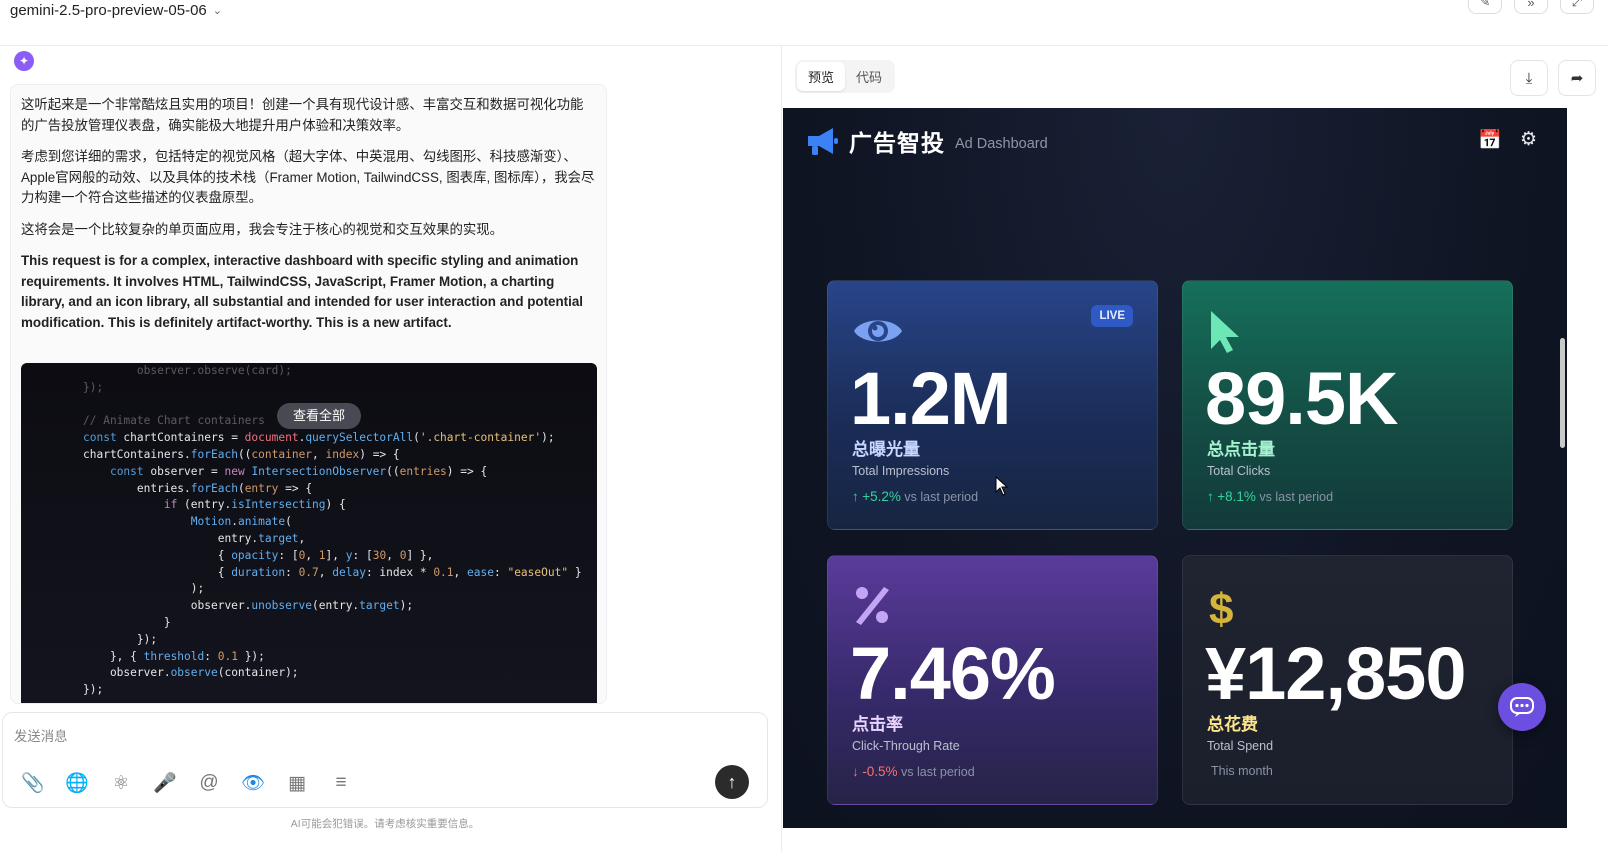 This screenshot has height=852, width=1608. What do you see at coordinates (1529, 78) in the screenshot?
I see `download-icon: ⤓` at bounding box center [1529, 78].